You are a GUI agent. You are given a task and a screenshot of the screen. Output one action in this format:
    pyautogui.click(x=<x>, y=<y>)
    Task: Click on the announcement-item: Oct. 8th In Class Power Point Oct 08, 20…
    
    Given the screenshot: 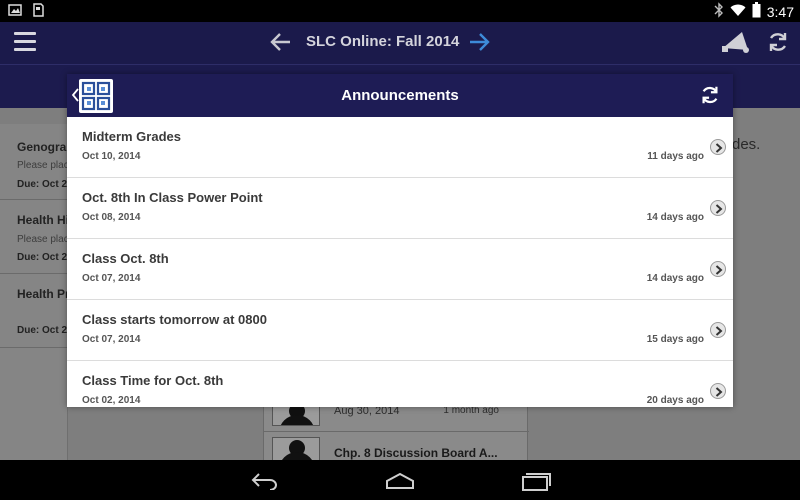 What is the action you would take?
    pyautogui.click(x=400, y=208)
    